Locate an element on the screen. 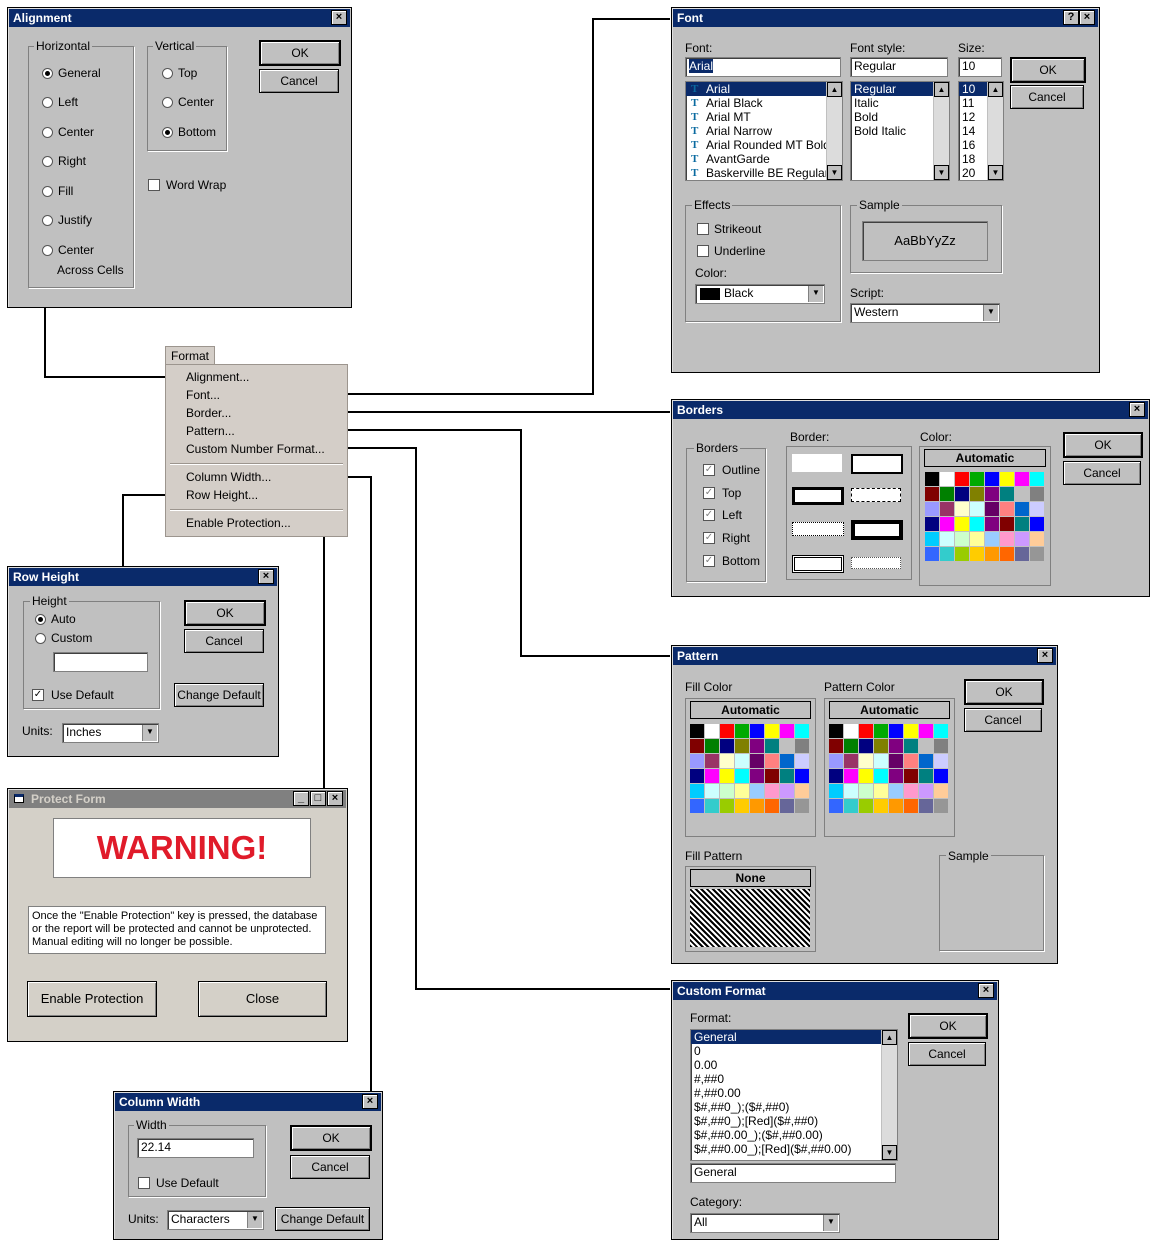 This screenshot has height=1240, width=1151. border-color-palette is located at coordinates (984, 516).